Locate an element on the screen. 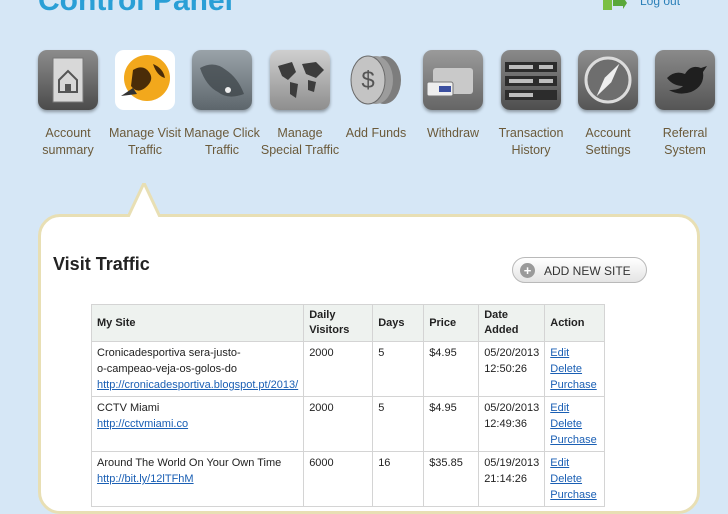 The height and width of the screenshot is (514, 728). header-line: Date is located at coordinates (496, 315).